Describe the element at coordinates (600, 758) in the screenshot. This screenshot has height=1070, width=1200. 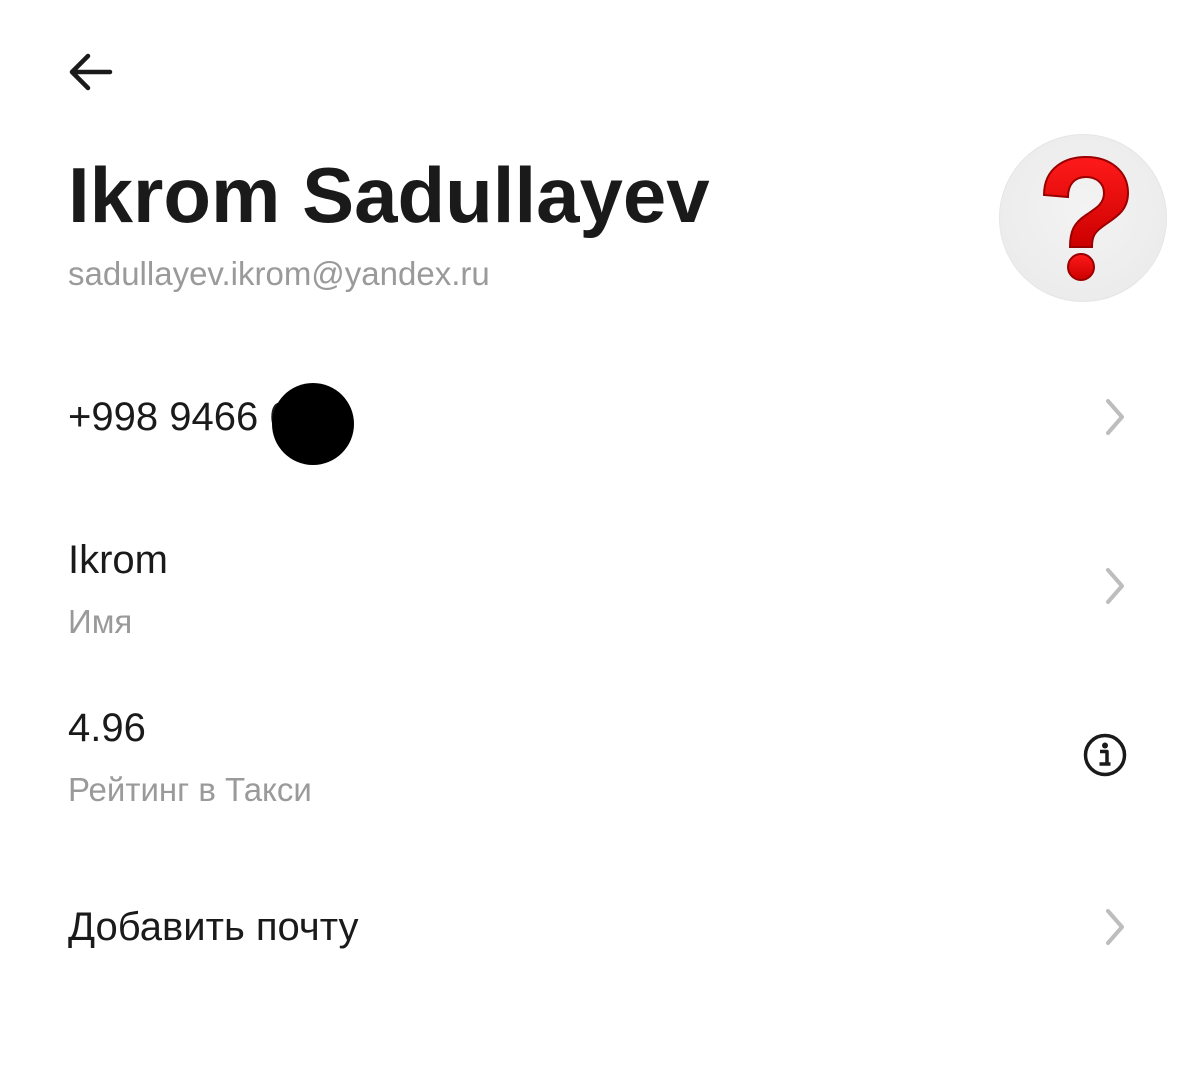
I see `rating-row: 4.96 Рейтинг в Такси` at that location.